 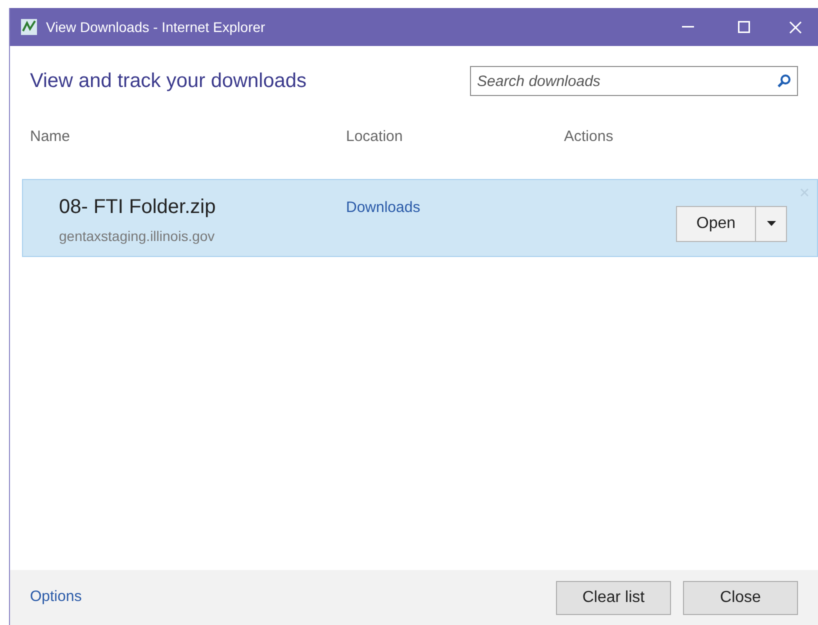 What do you see at coordinates (168, 81) in the screenshot?
I see `page-heading: View and track your downloads` at bounding box center [168, 81].